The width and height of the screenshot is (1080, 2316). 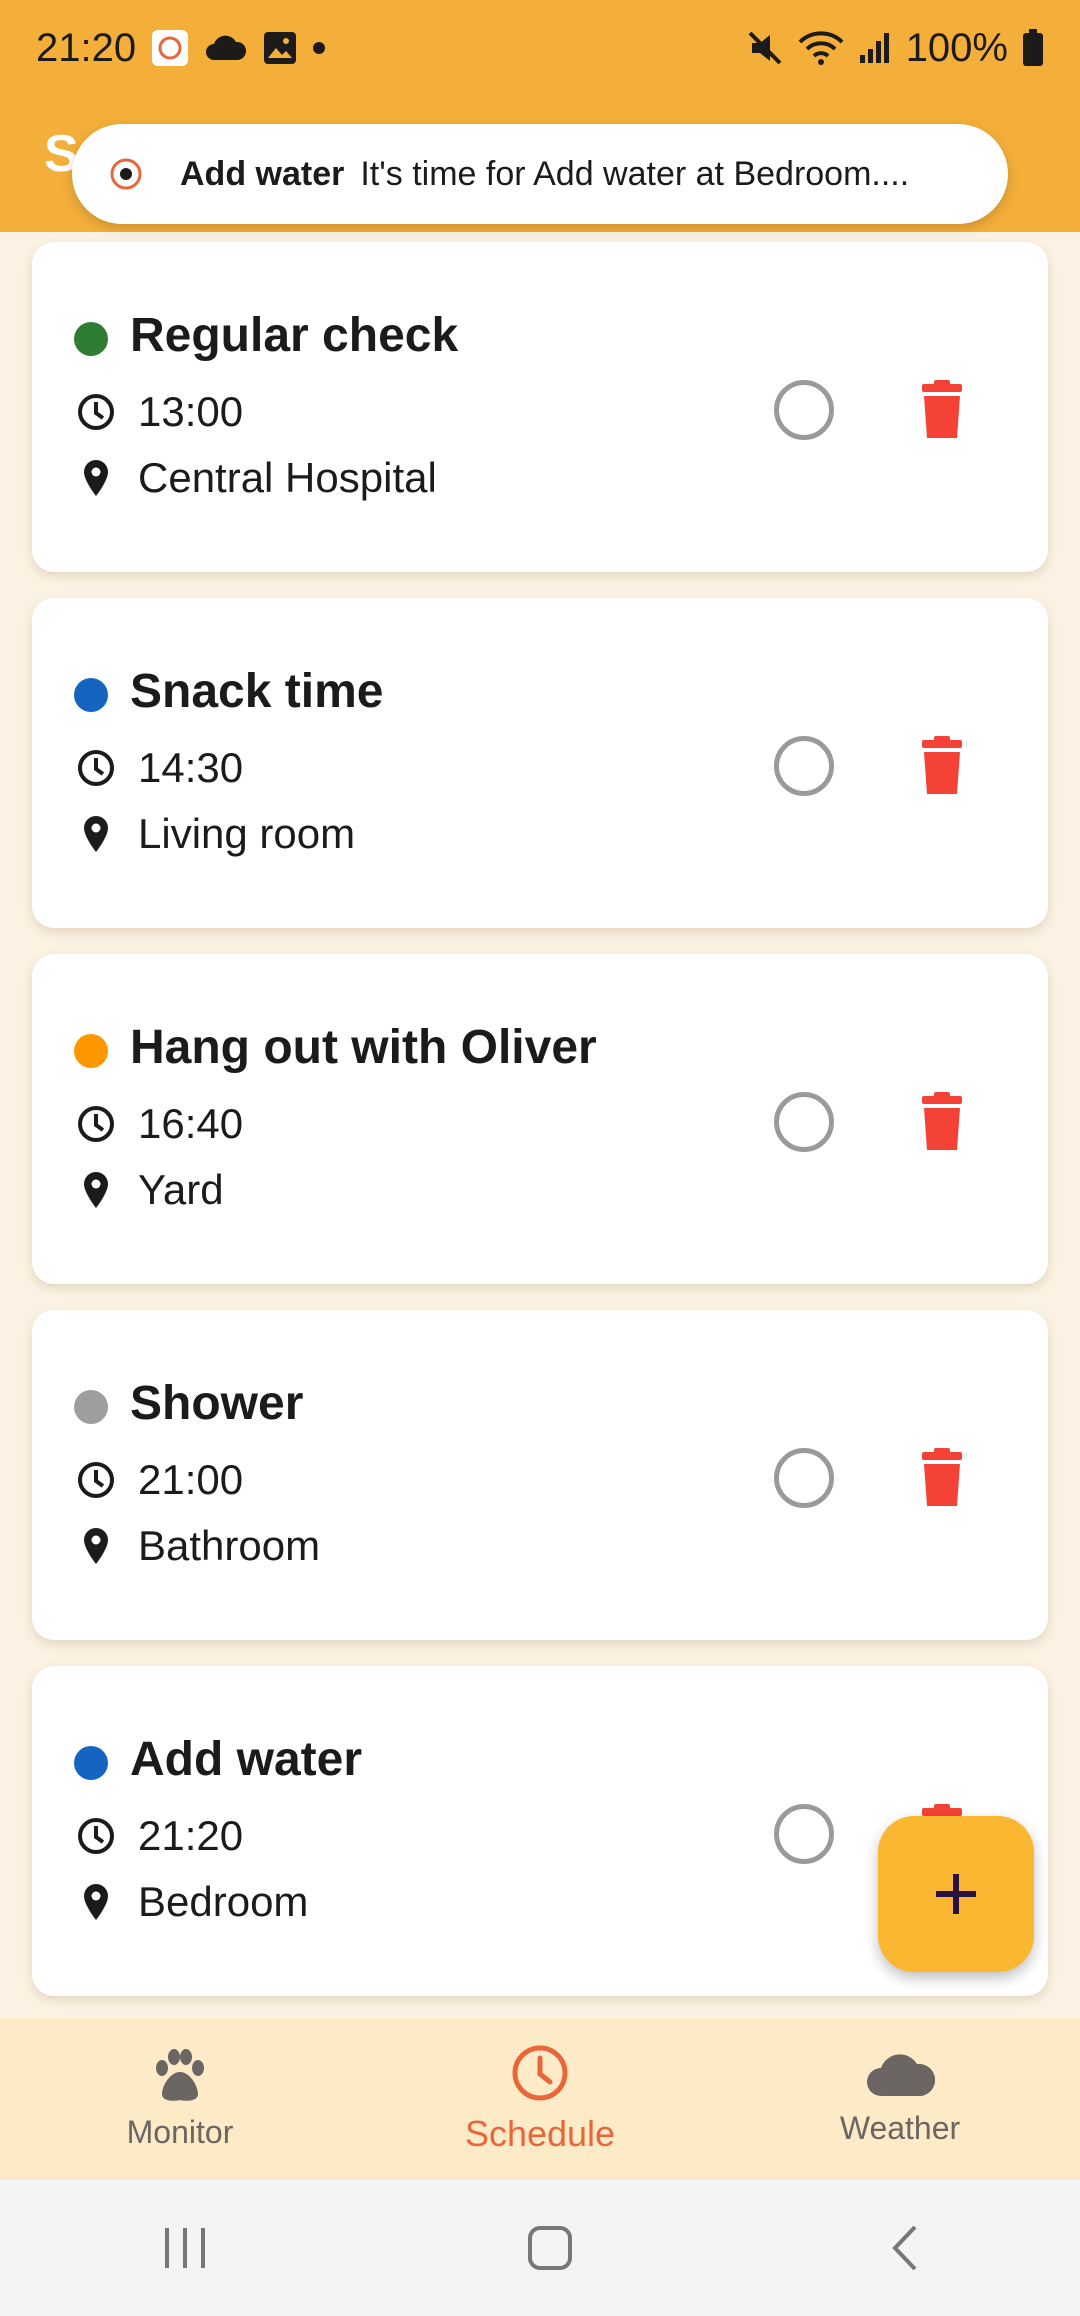 What do you see at coordinates (280, 48) in the screenshot?
I see `image-icon` at bounding box center [280, 48].